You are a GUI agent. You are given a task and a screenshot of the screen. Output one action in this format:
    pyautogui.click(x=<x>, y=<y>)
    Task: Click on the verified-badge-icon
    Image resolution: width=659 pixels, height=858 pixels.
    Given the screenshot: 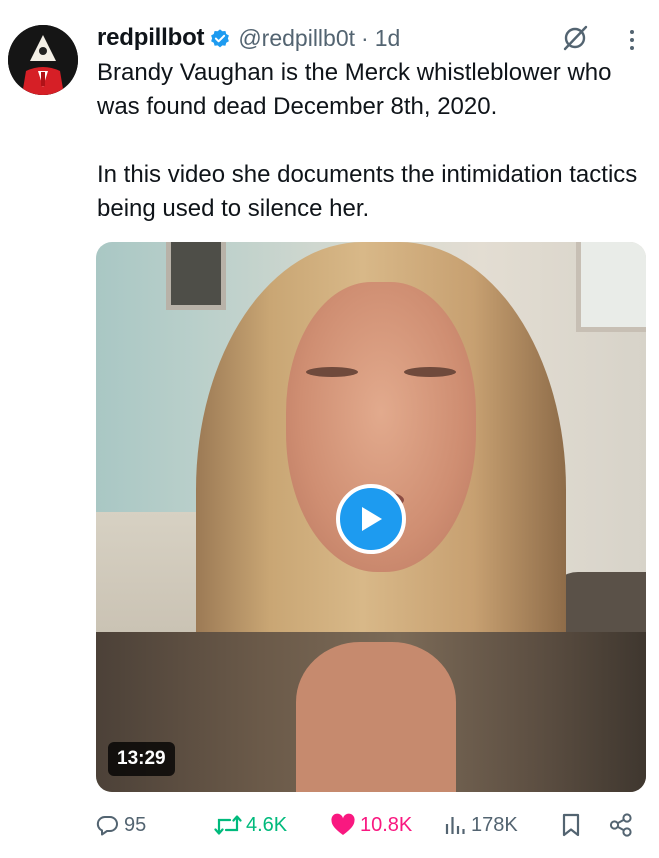 What is the action you would take?
    pyautogui.click(x=220, y=38)
    